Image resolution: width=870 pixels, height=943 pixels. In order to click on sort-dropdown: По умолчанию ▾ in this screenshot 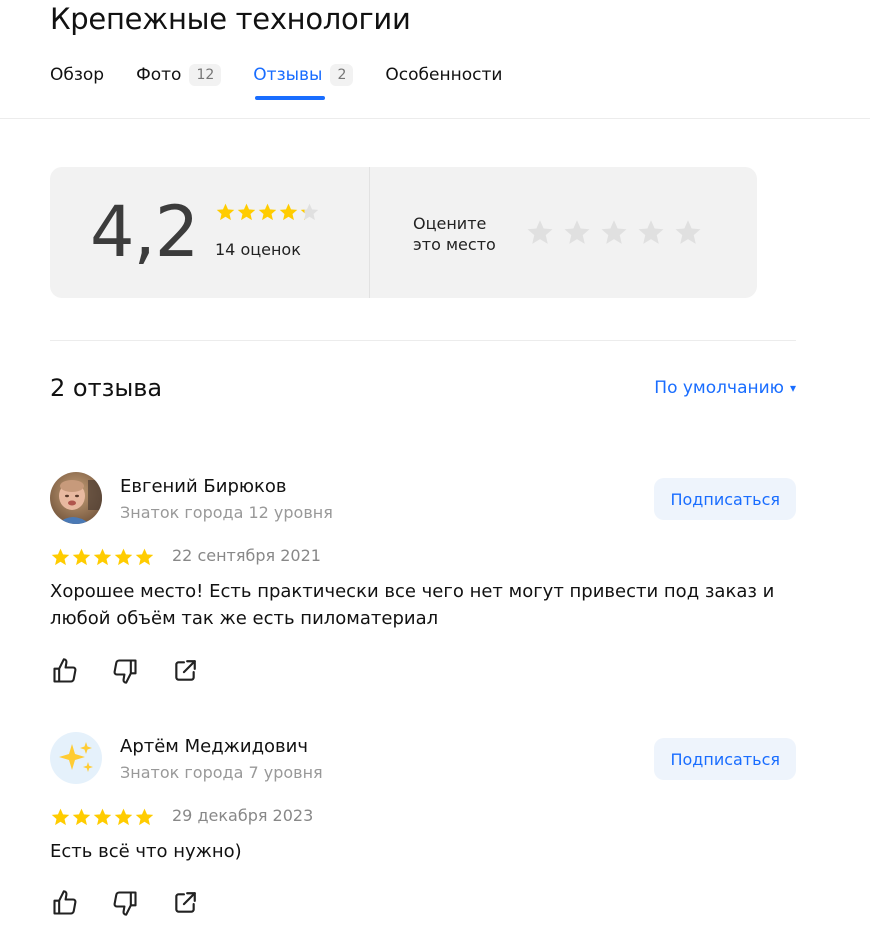, I will do `click(725, 388)`.